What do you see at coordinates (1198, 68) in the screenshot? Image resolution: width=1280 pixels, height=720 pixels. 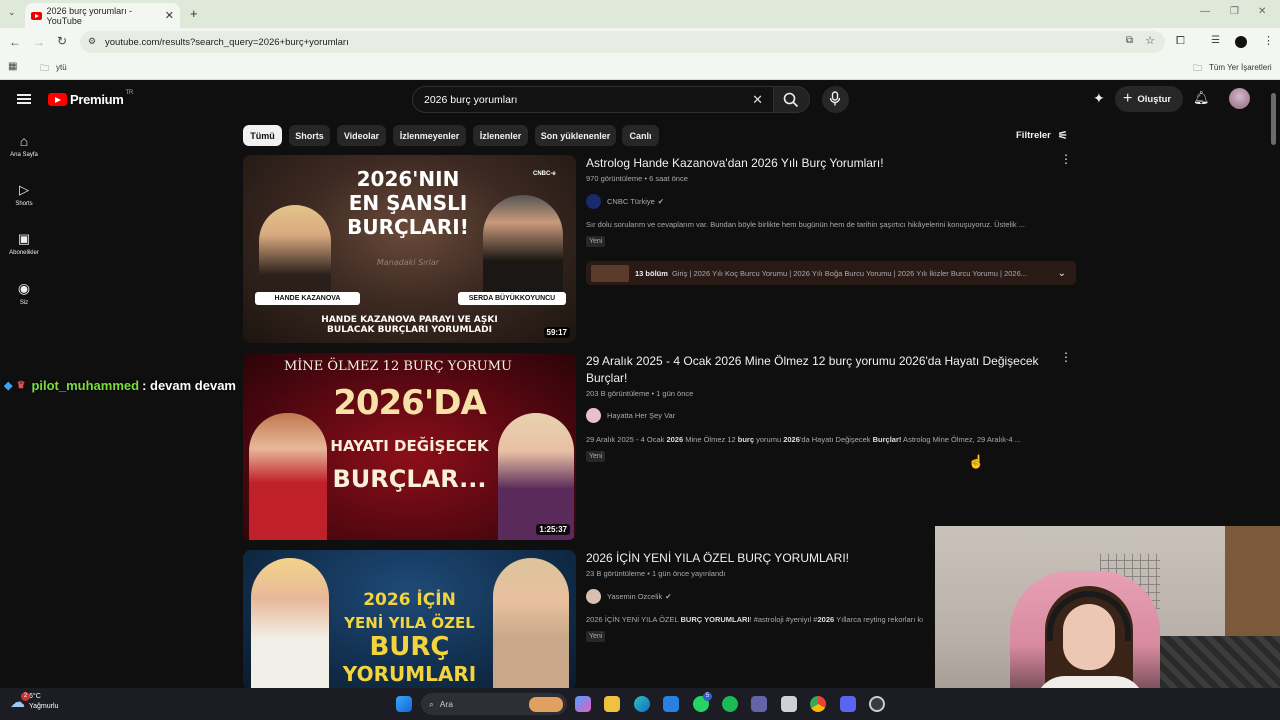 I see `all-bookmarks-folder-icon: 🗀` at bounding box center [1198, 68].